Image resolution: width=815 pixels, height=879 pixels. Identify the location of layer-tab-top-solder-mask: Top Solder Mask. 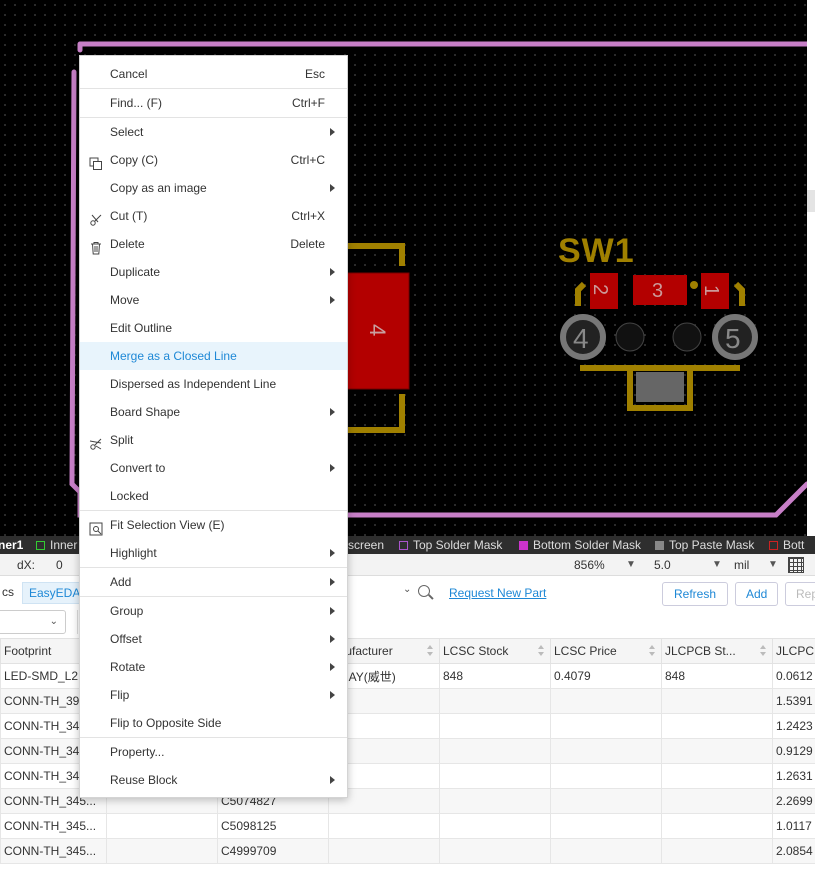
(450, 545).